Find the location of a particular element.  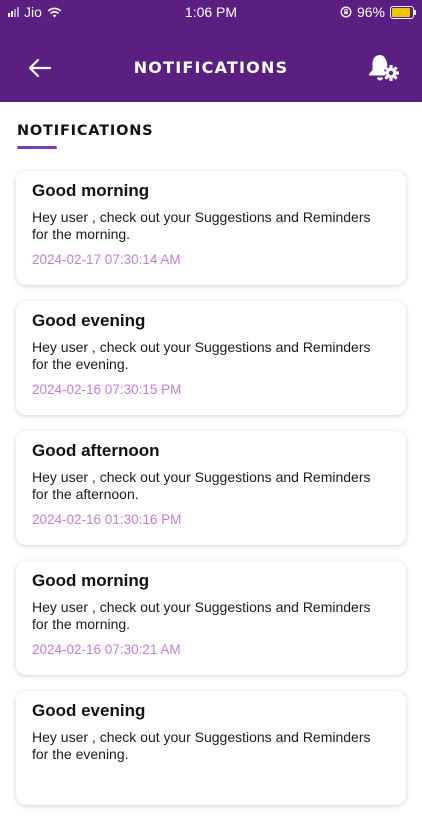

notification-timestamp: 2024-02-16 07:30:21 AM is located at coordinates (106, 649).